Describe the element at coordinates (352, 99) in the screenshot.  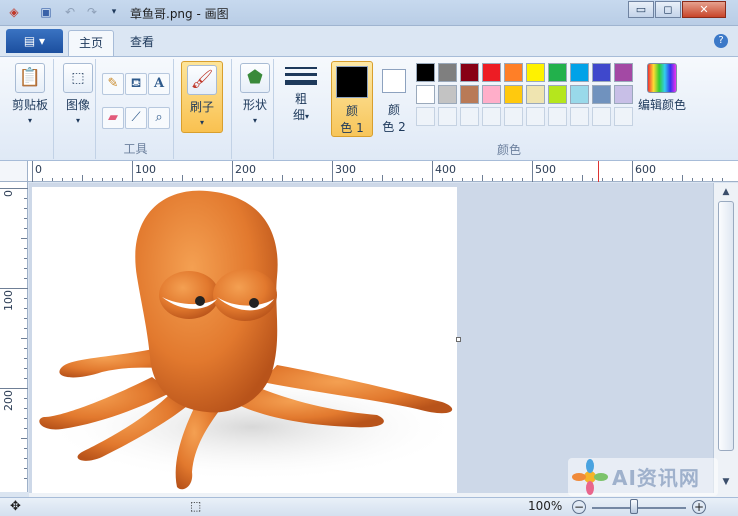
I see `color1-button: 颜 色 1` at that location.